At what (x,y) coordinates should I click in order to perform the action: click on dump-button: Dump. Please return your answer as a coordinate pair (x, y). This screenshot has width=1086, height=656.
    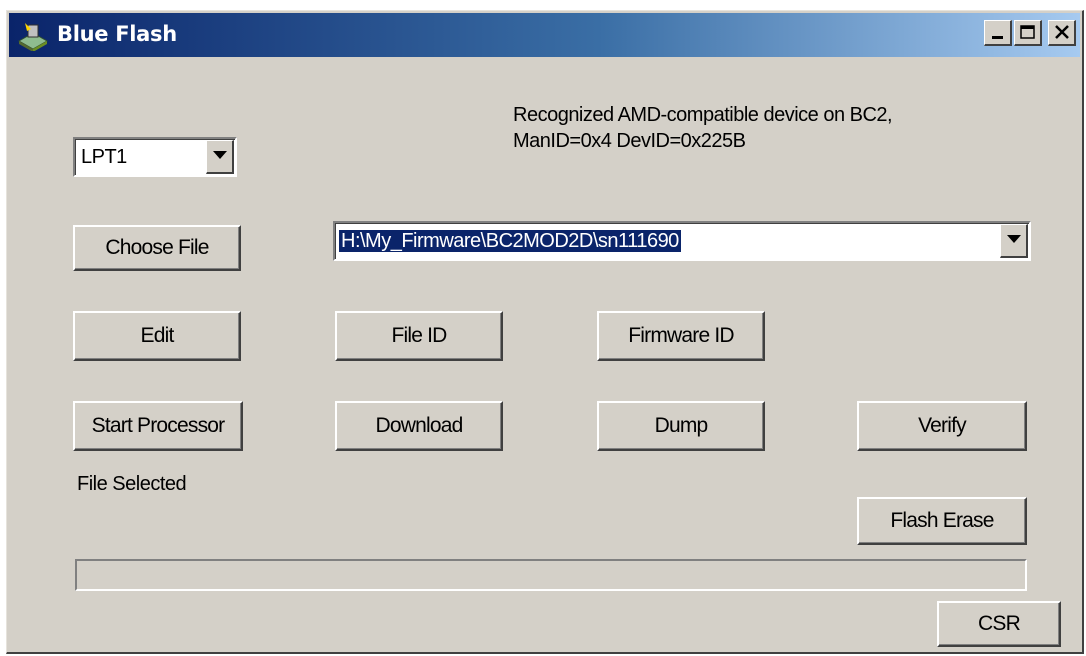
    Looking at the image, I should click on (681, 426).